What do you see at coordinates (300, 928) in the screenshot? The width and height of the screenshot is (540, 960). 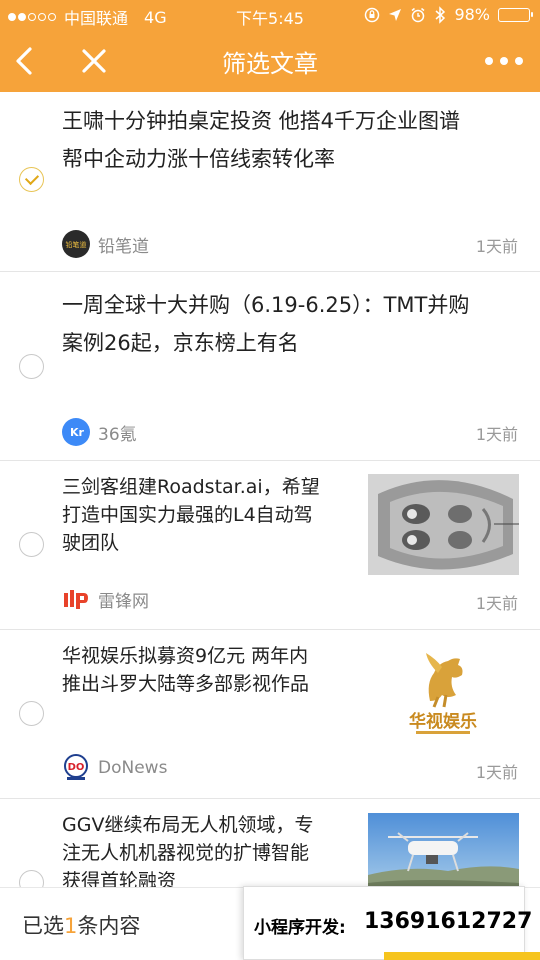 I see `watermark-label: 小程序开发:` at bounding box center [300, 928].